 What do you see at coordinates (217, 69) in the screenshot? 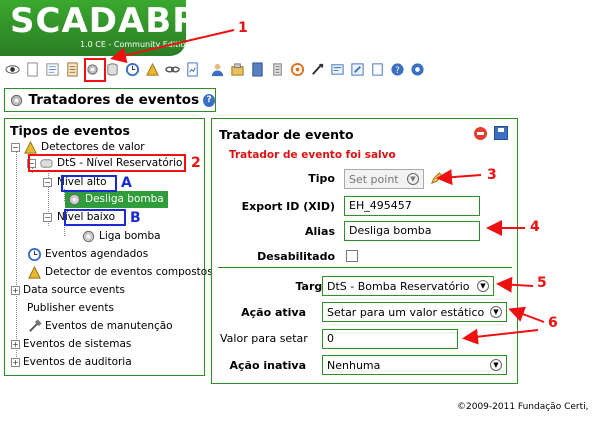
I see `users-icon` at bounding box center [217, 69].